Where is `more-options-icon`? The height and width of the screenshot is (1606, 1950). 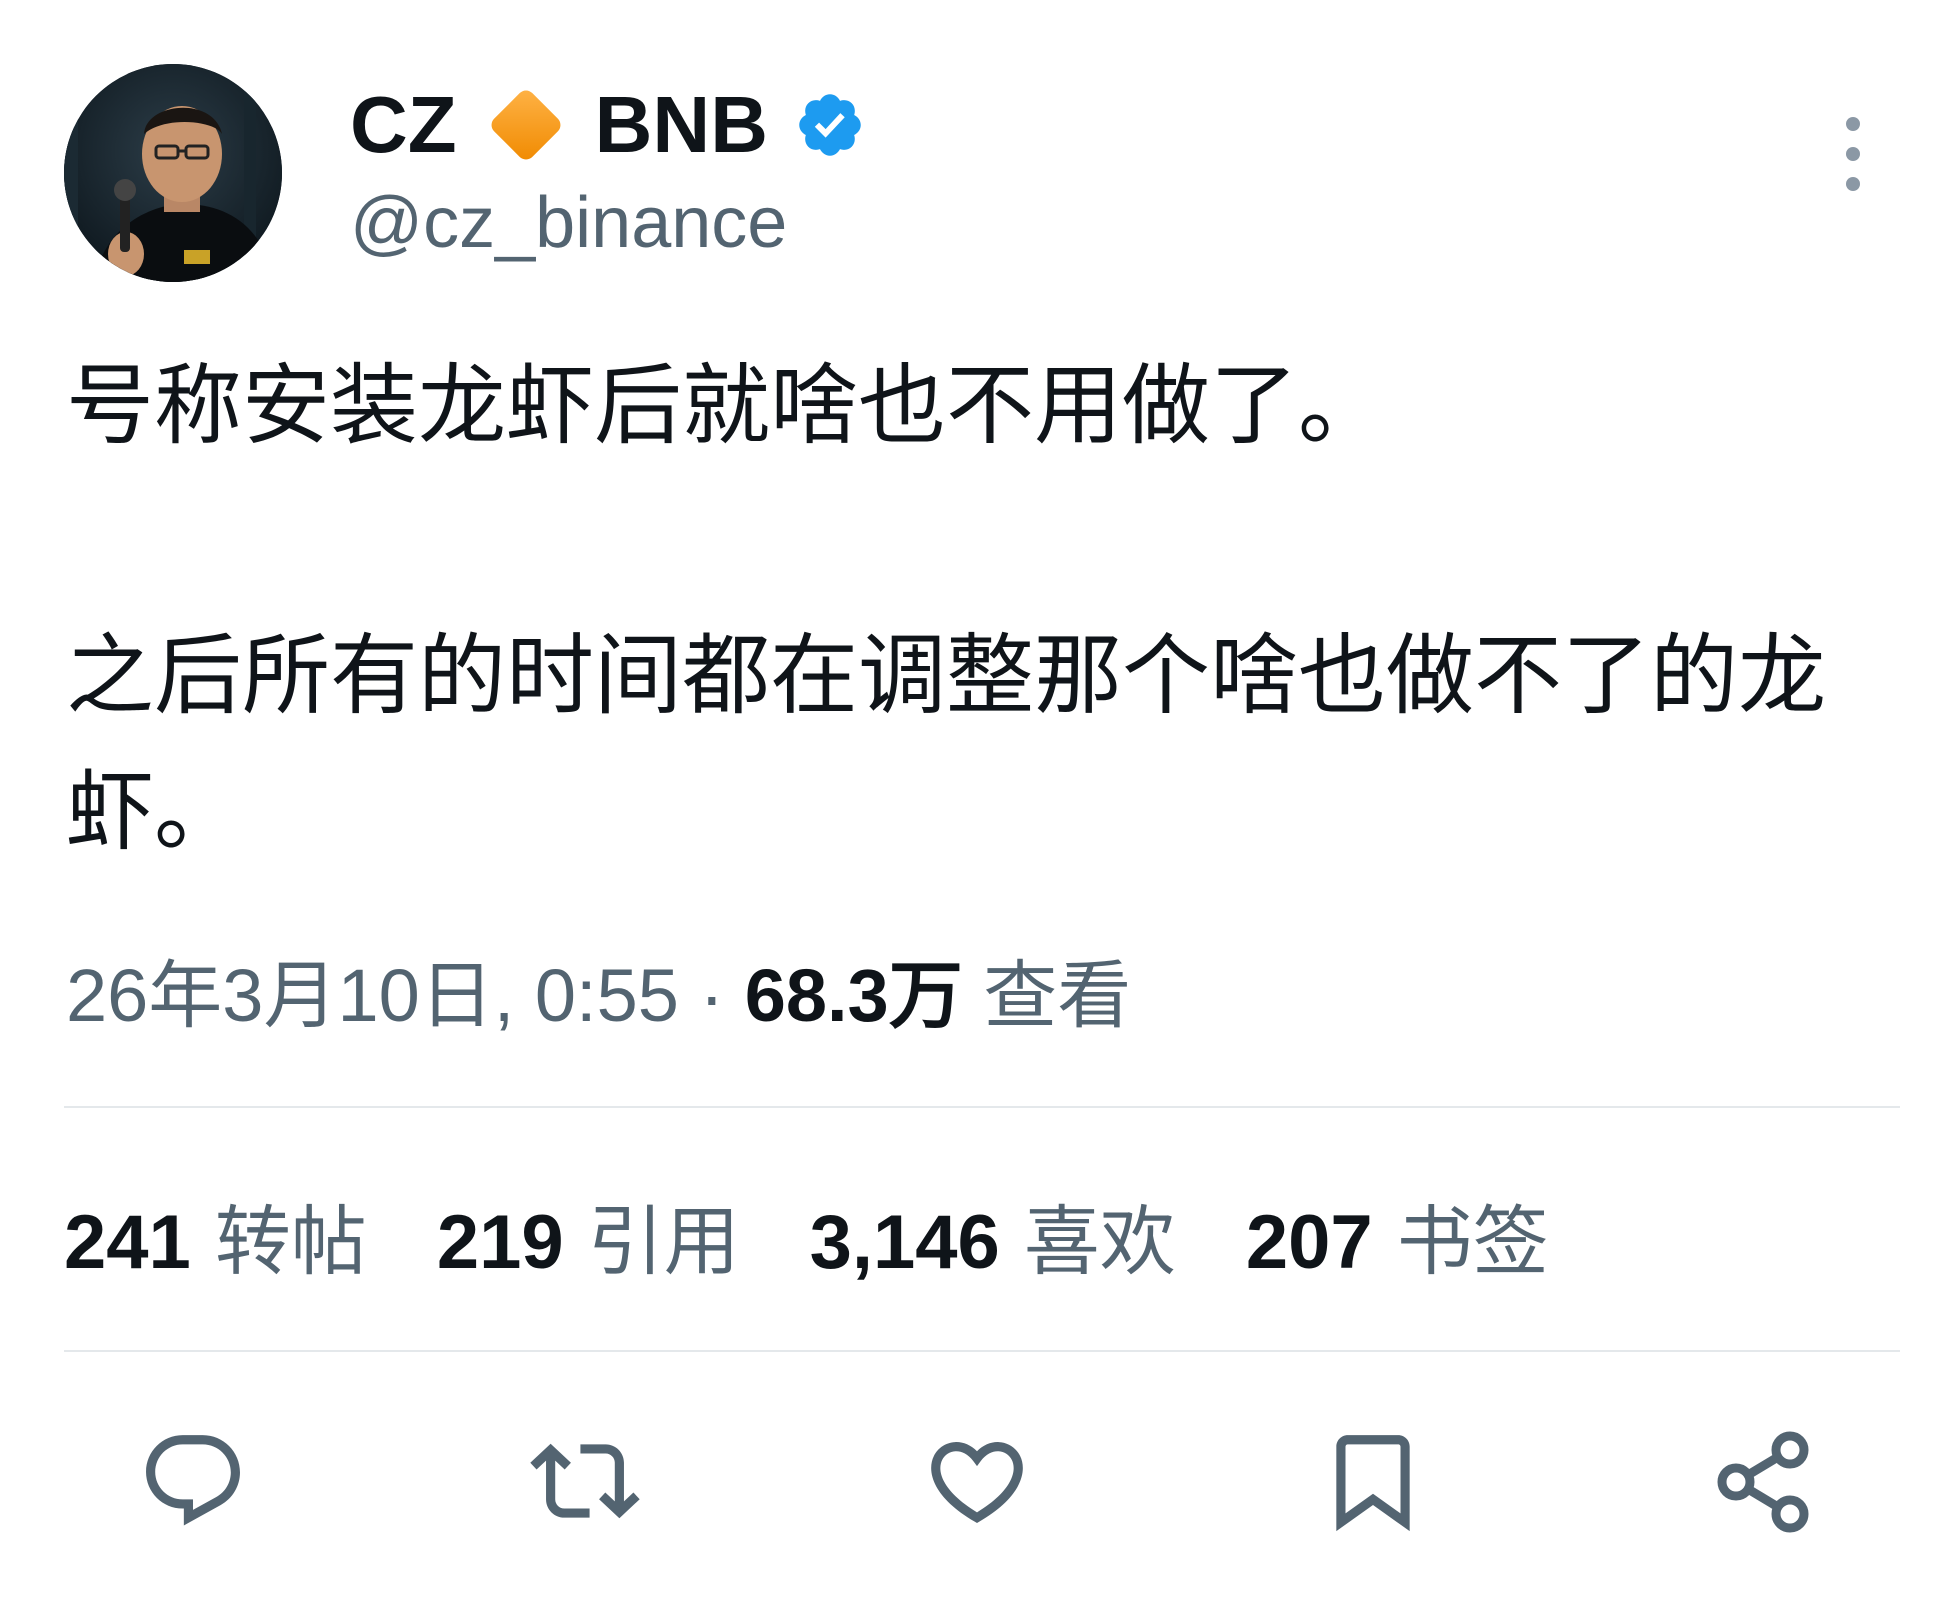
more-options-icon is located at coordinates (1853, 154).